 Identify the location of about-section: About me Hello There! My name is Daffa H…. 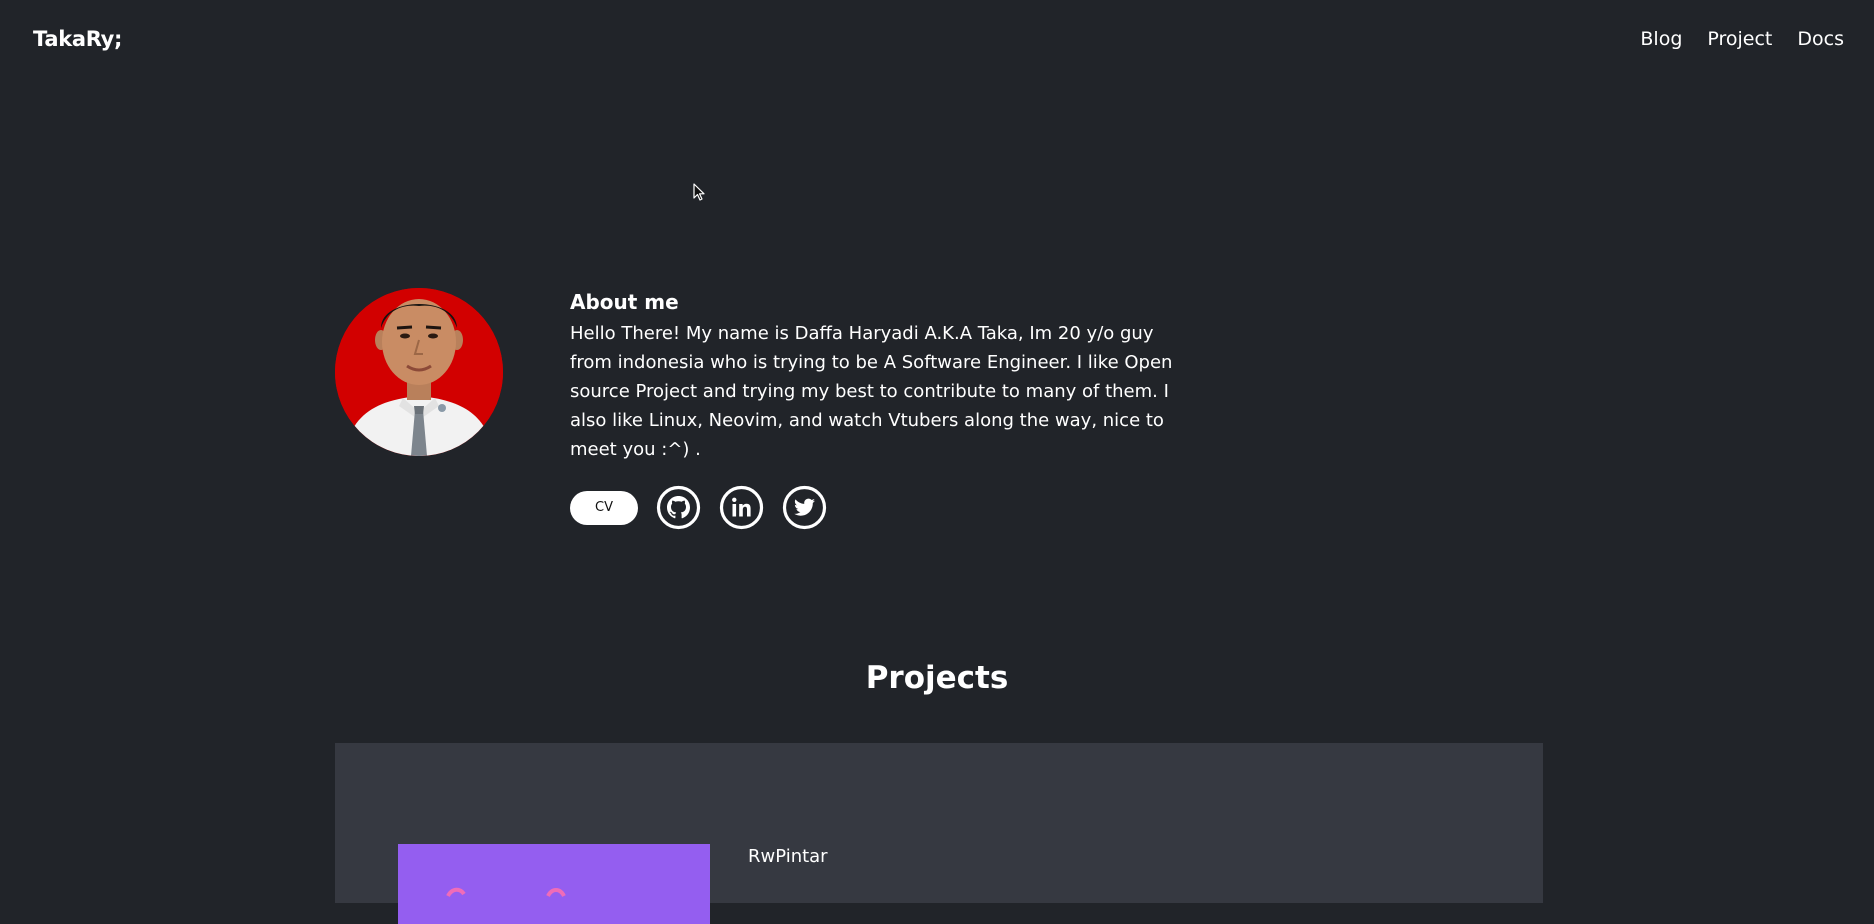
(765, 412).